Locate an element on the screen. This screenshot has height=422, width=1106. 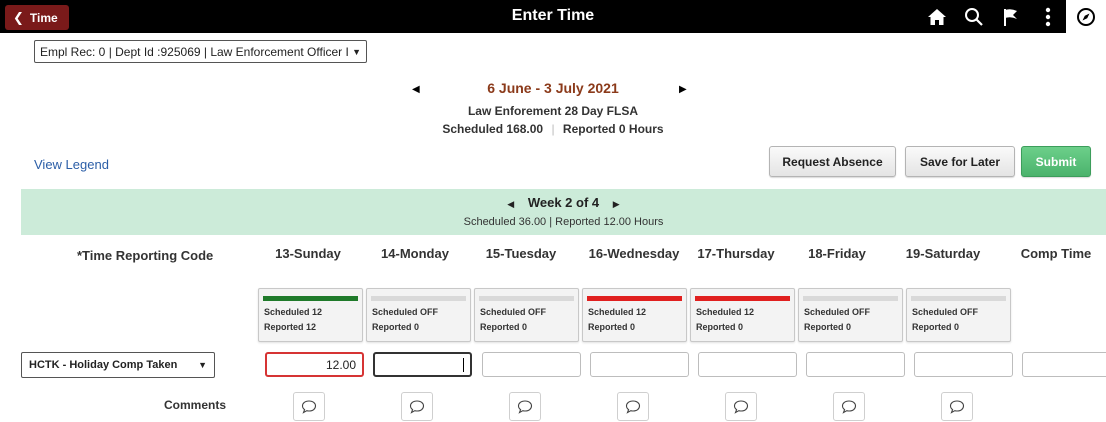
week-label: Week 2 of 4 is located at coordinates (563, 202).